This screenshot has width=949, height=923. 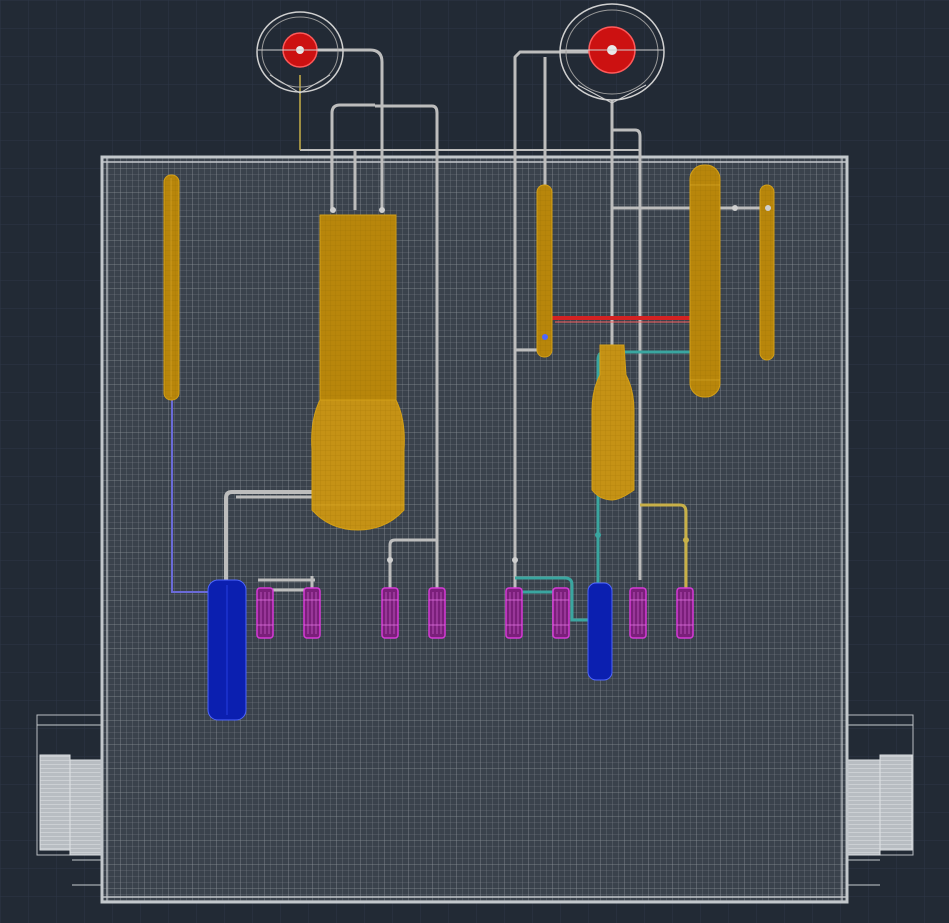 I want to click on blue-receiver-left, so click(x=227, y=650).